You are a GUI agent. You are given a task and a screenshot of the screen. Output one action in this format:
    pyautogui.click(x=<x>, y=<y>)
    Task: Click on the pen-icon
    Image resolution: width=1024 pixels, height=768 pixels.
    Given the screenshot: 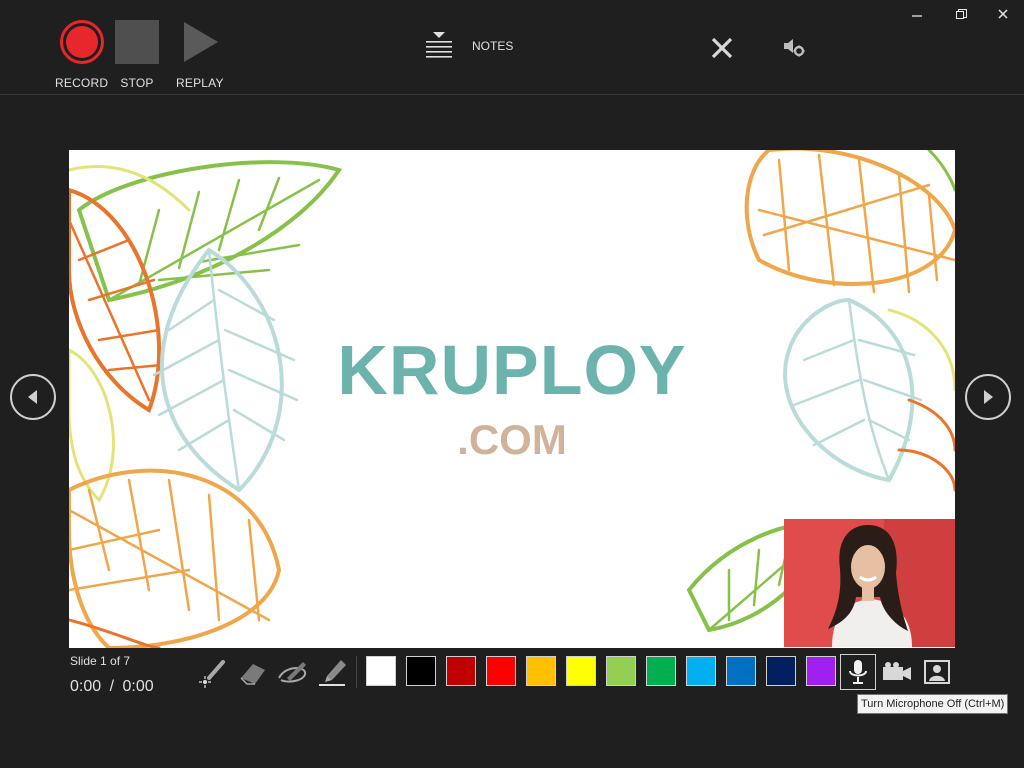 What is the action you would take?
    pyautogui.click(x=292, y=672)
    